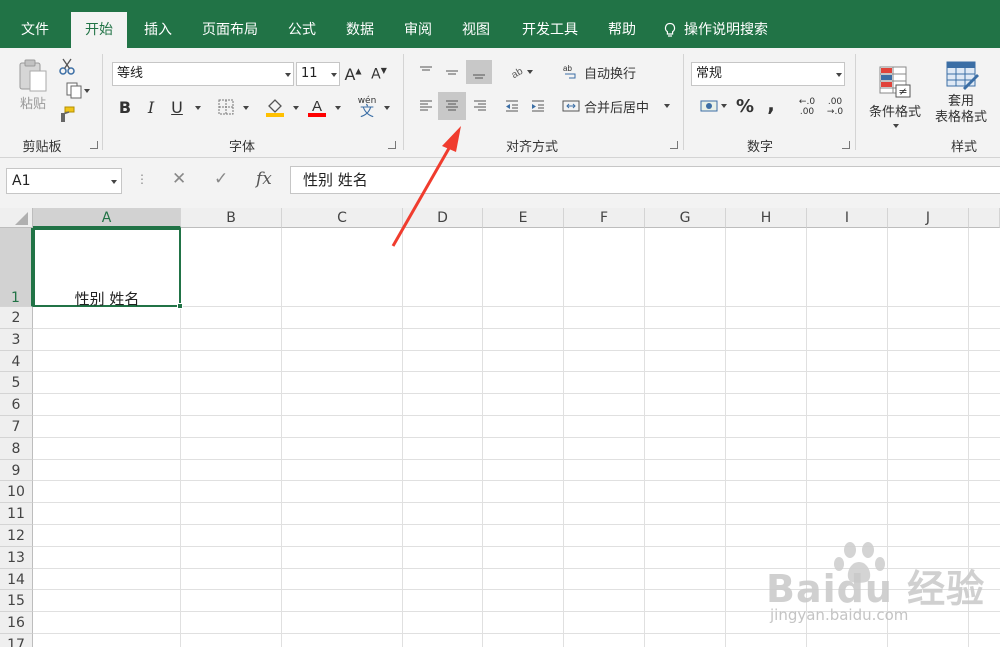 The width and height of the screenshot is (1000, 647). I want to click on column-header-E: E, so click(523, 218).